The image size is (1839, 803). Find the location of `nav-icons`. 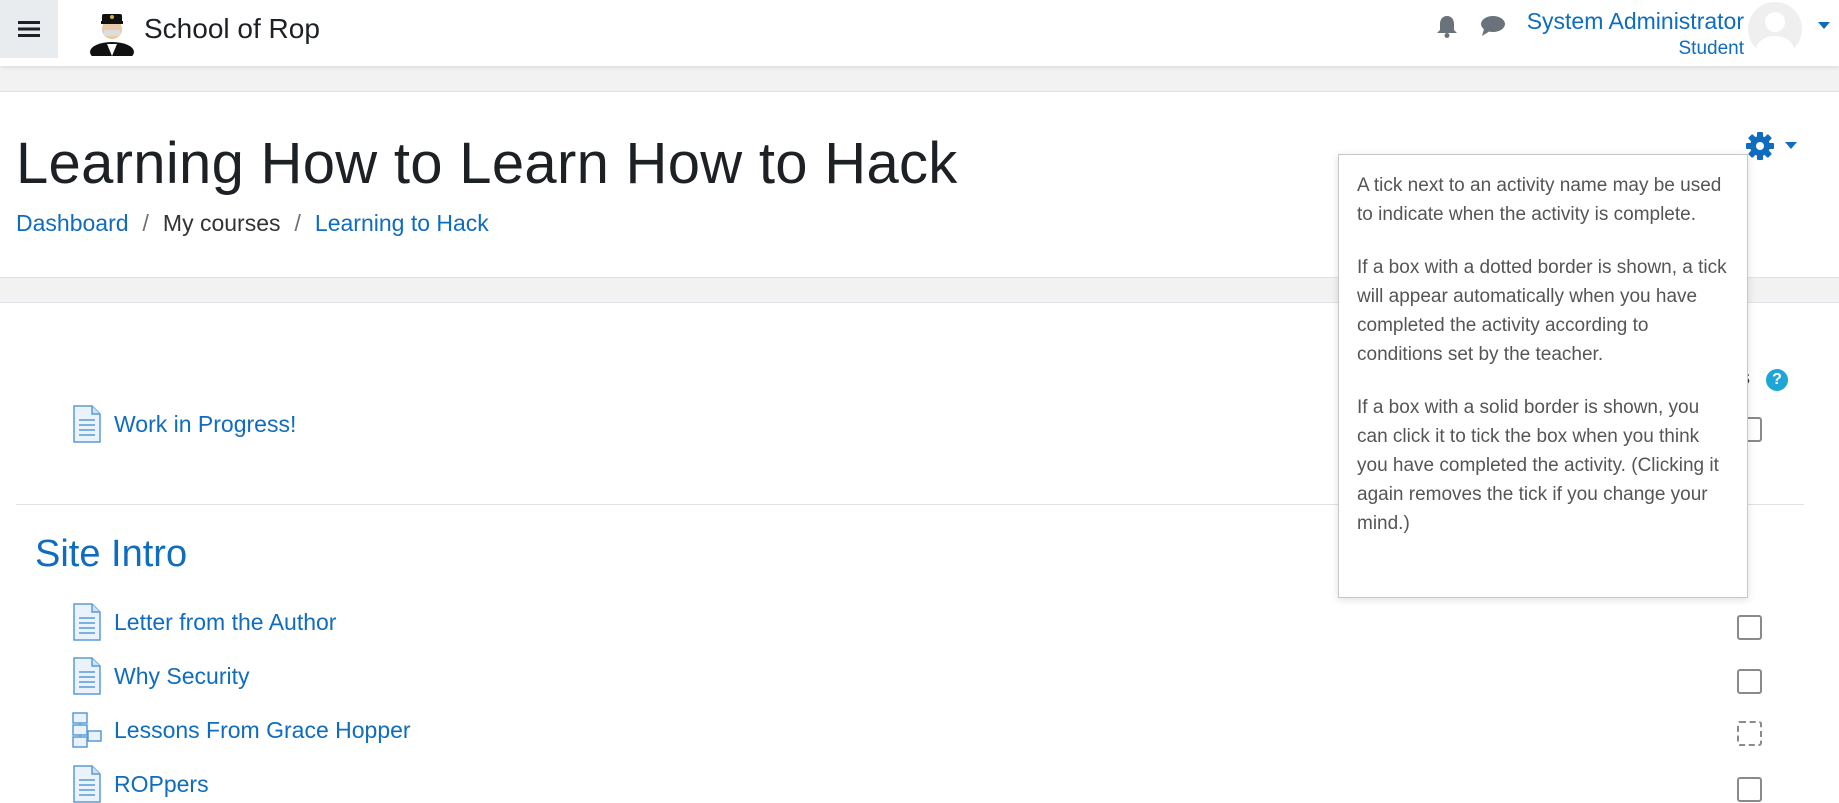

nav-icons is located at coordinates (1471, 26).